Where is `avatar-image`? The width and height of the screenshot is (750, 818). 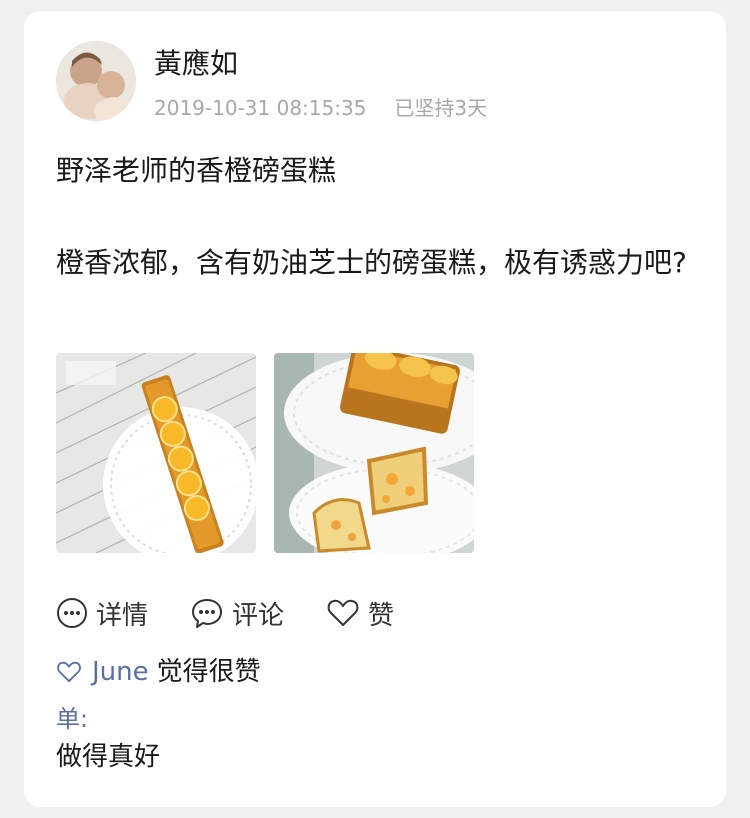
avatar-image is located at coordinates (96, 81).